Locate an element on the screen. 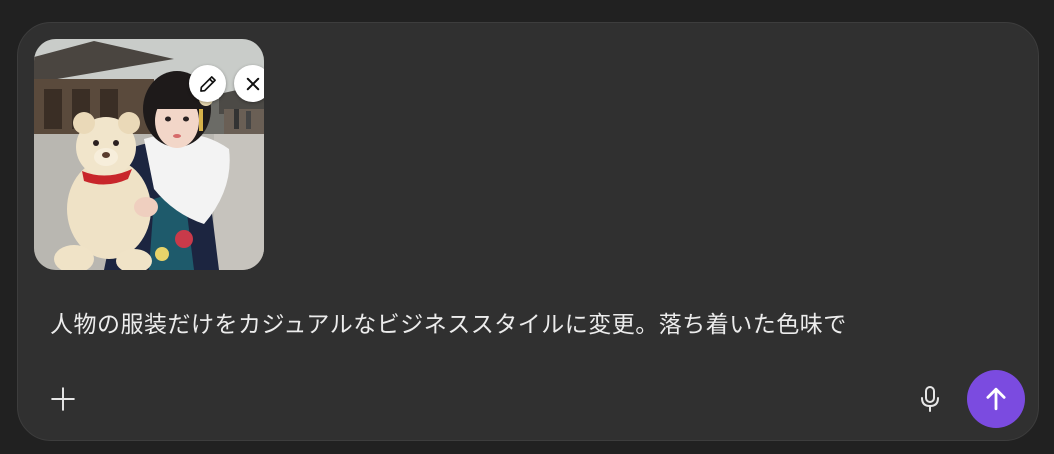  voice-input-button is located at coordinates (930, 399).